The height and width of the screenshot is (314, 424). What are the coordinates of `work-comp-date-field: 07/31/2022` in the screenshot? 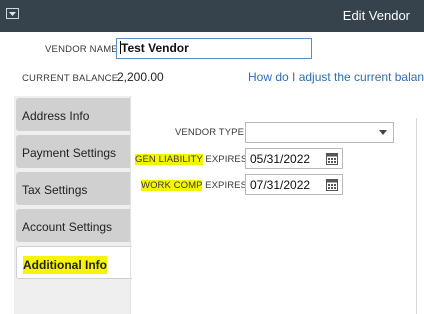 It's located at (294, 184).